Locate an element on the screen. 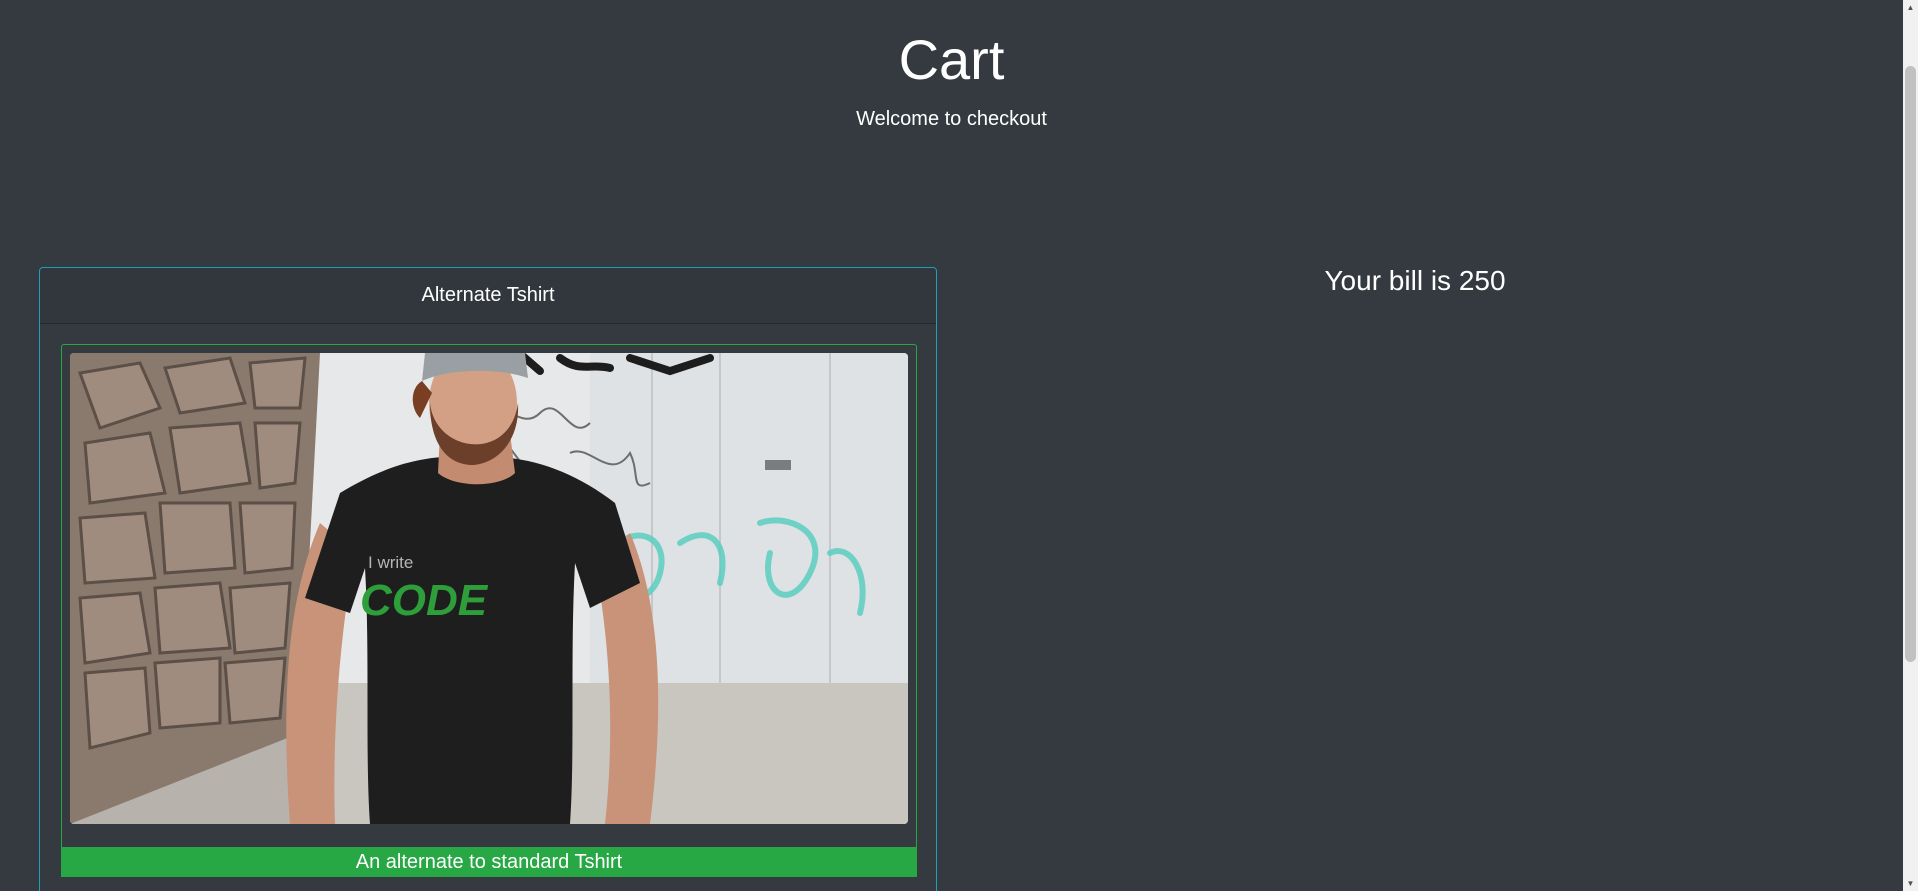 The height and width of the screenshot is (891, 1918). page-header: Cart Welcome to checkout is located at coordinates (951, 65).